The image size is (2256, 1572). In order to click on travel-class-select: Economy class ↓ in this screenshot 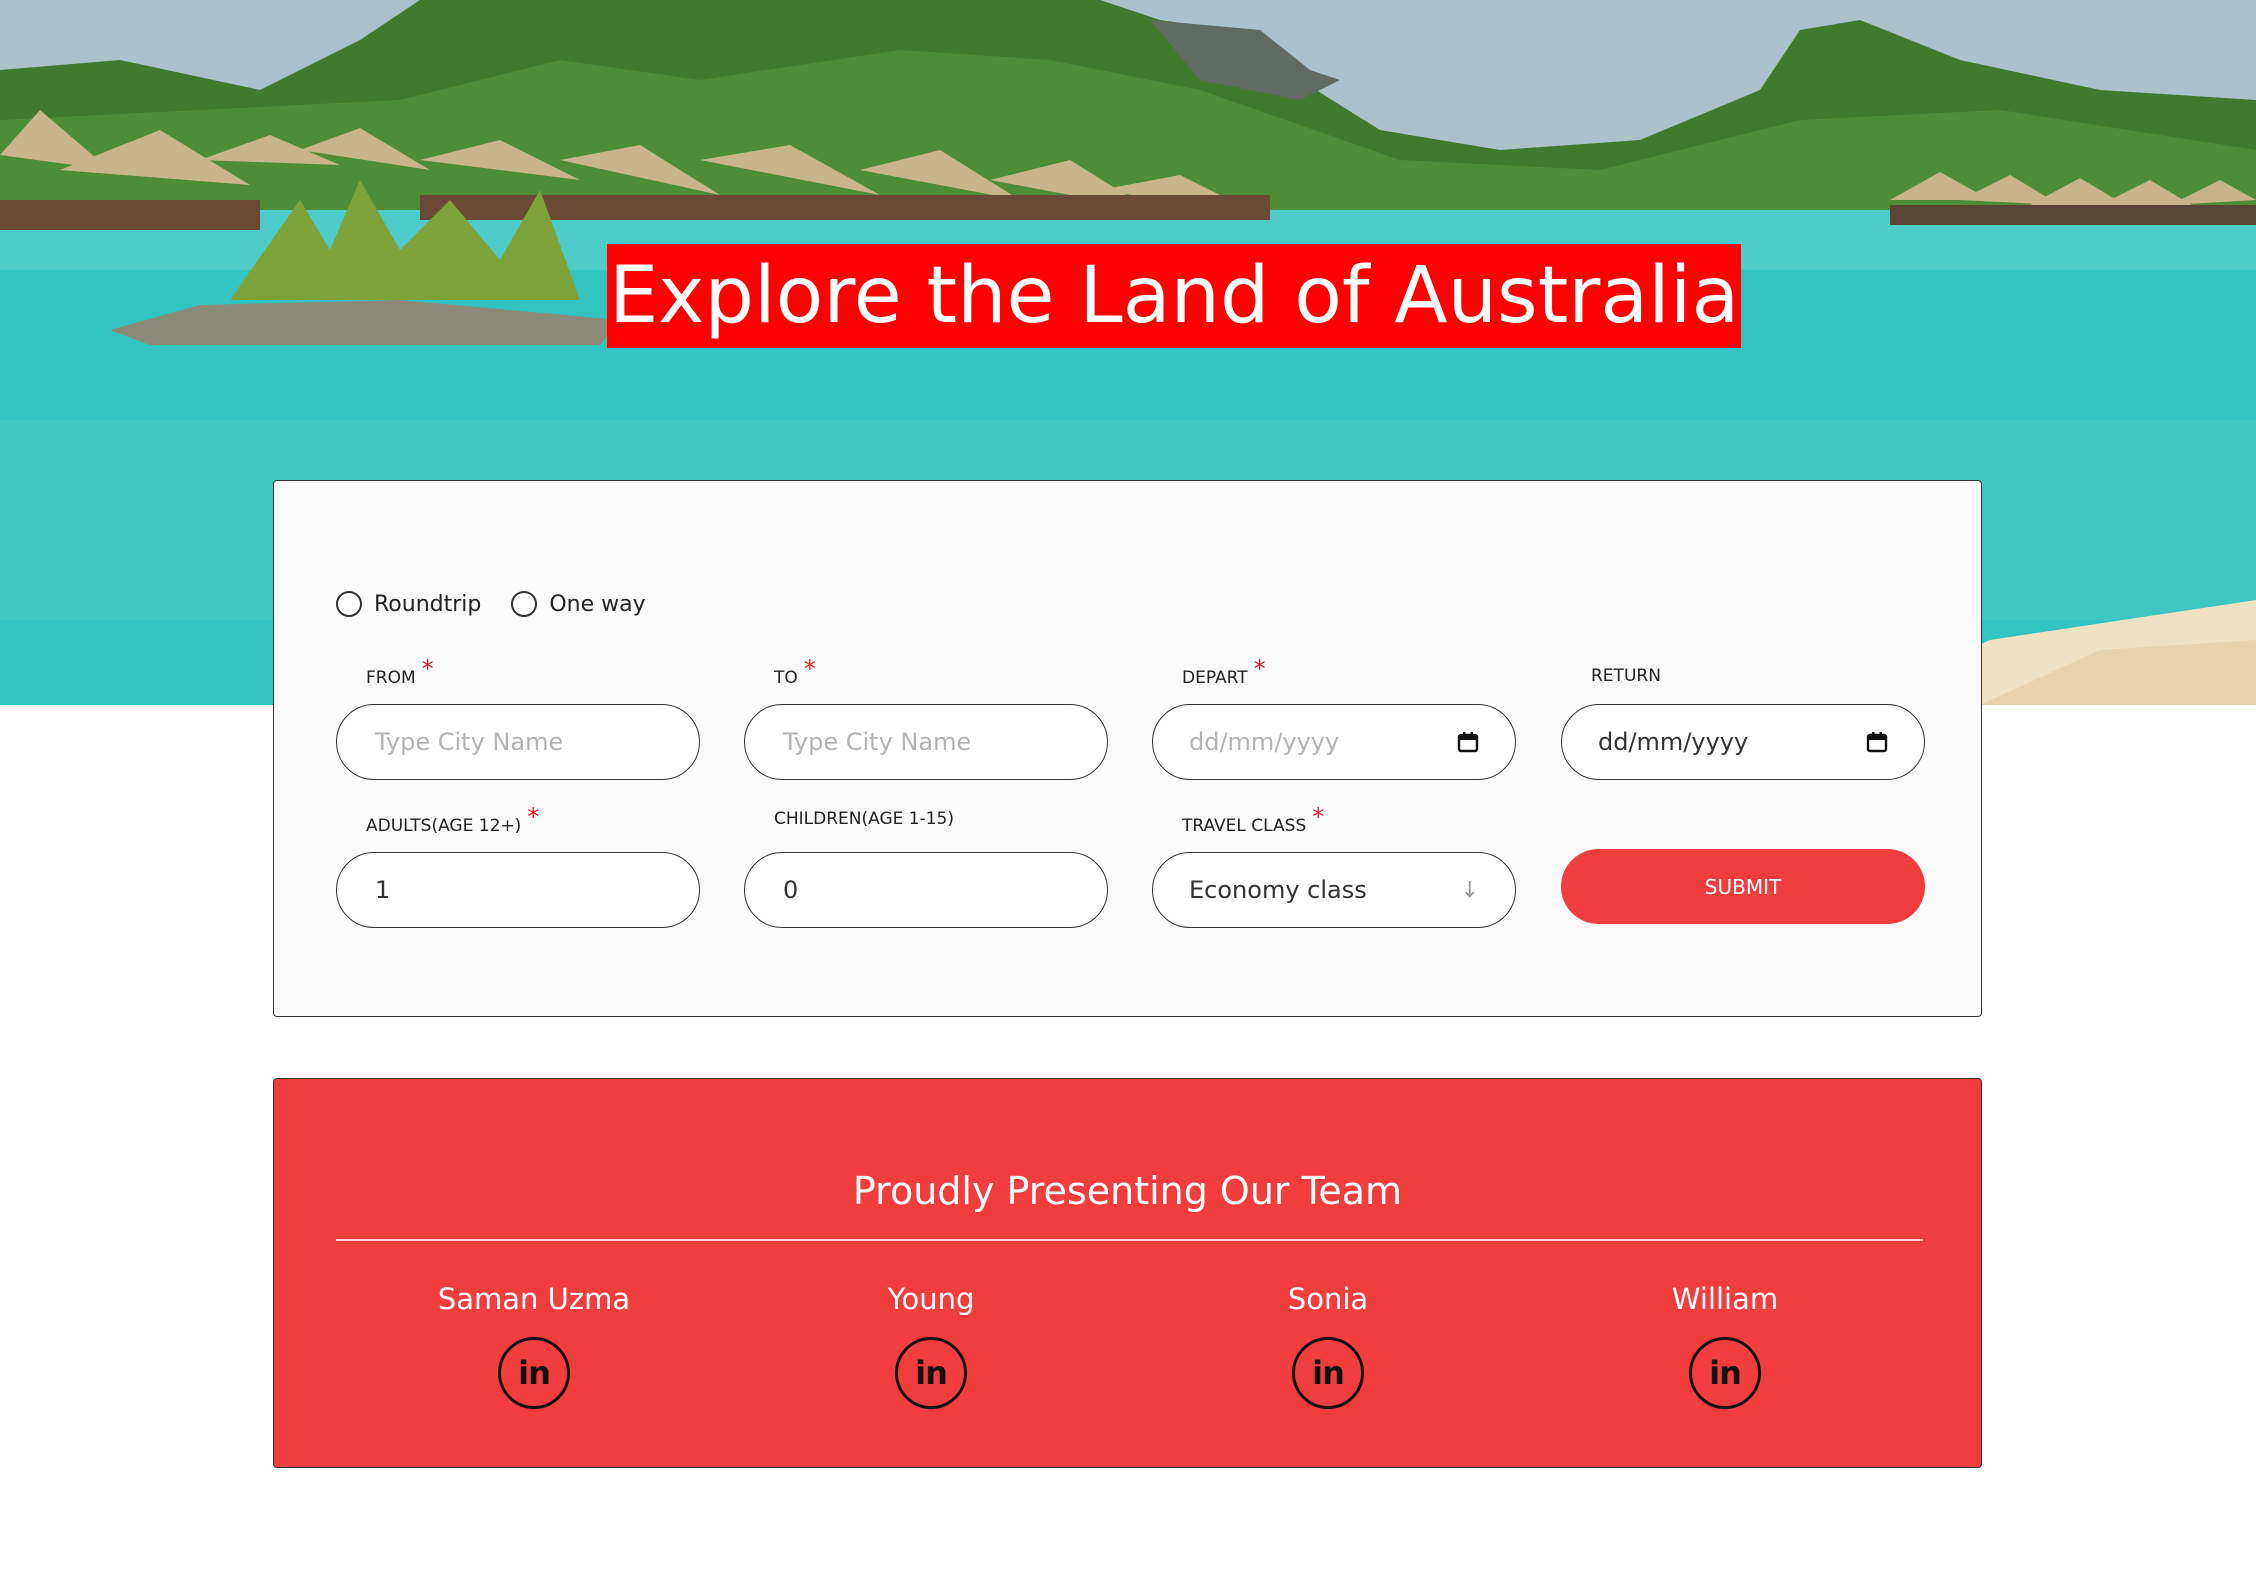, I will do `click(1334, 890)`.